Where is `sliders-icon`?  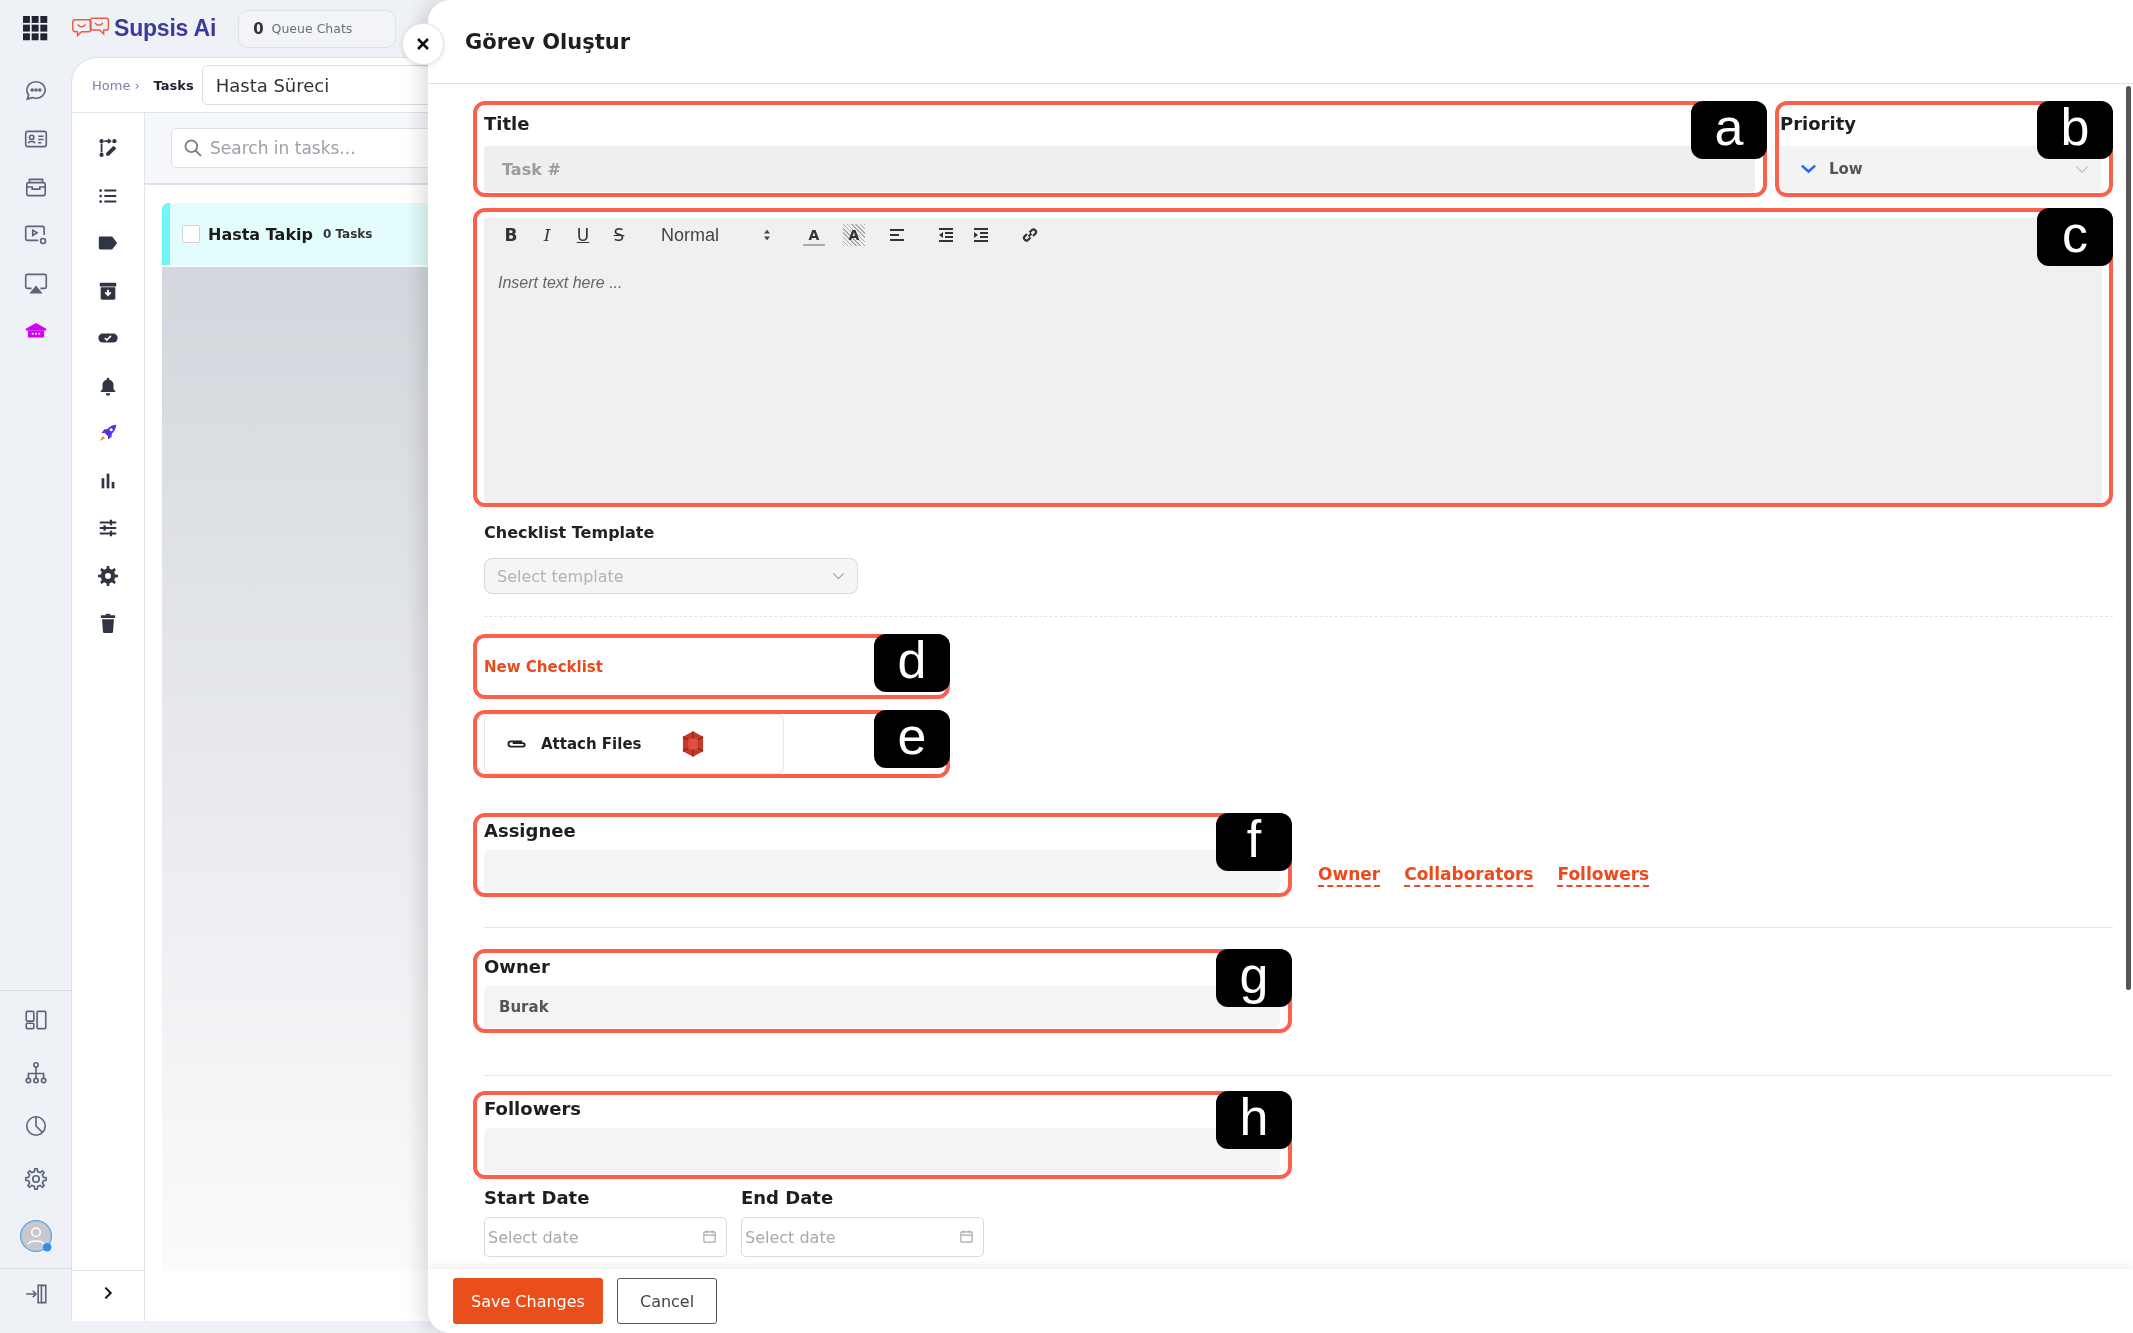
sliders-icon is located at coordinates (108, 528).